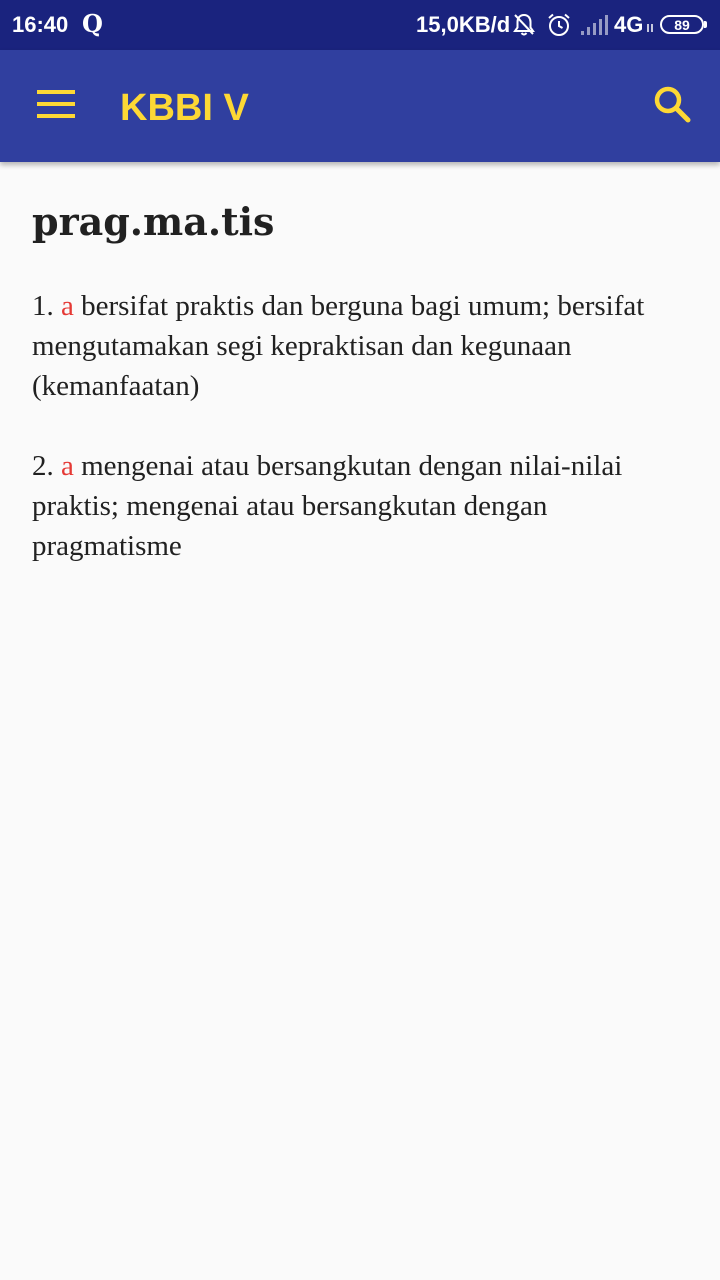 The width and height of the screenshot is (720, 1280). I want to click on alarm-icon, so click(559, 28).